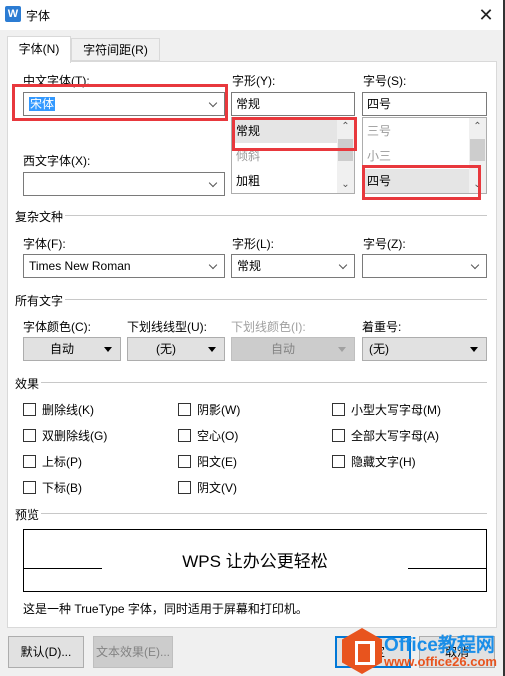 This screenshot has height=676, width=505. Describe the element at coordinates (383, 462) in the screenshot. I see `checkbox-label: 隐藏文字(H)` at that location.